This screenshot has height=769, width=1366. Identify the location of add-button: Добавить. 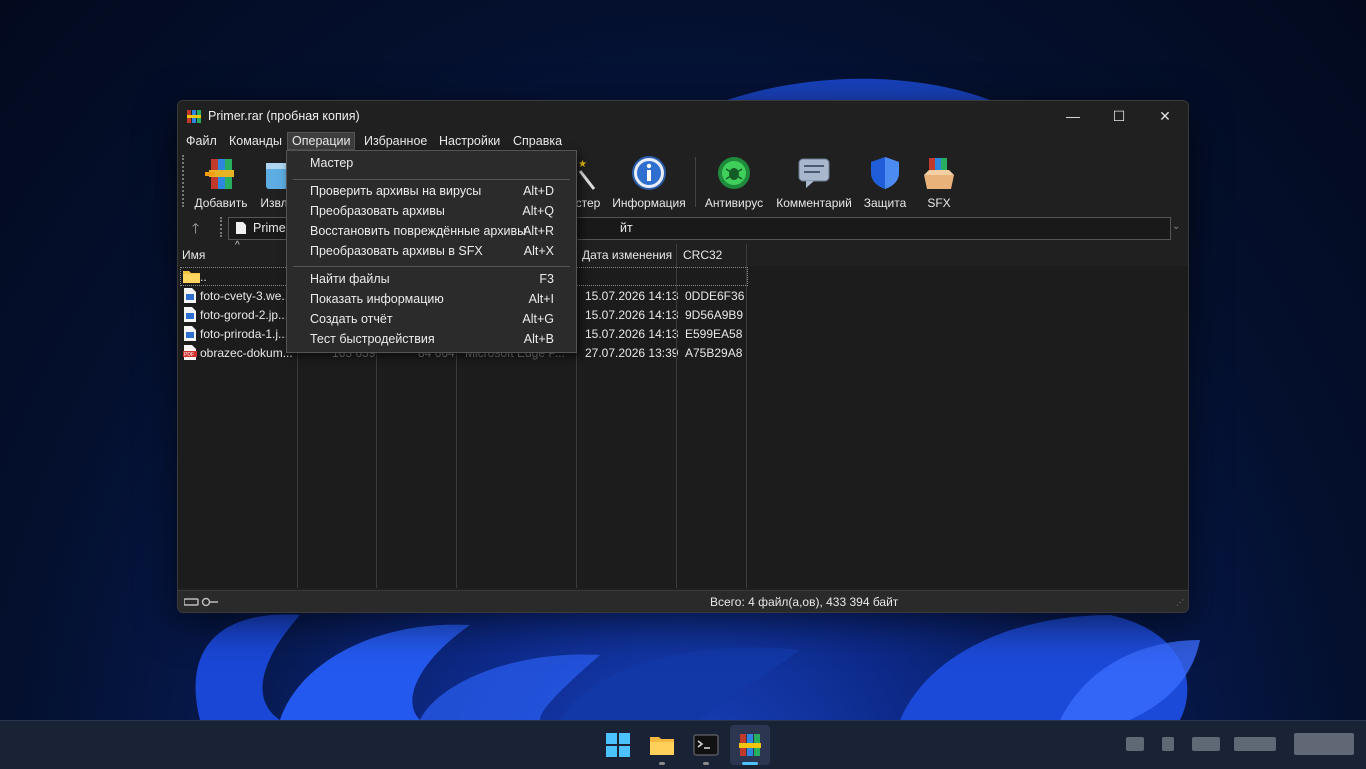
(221, 182).